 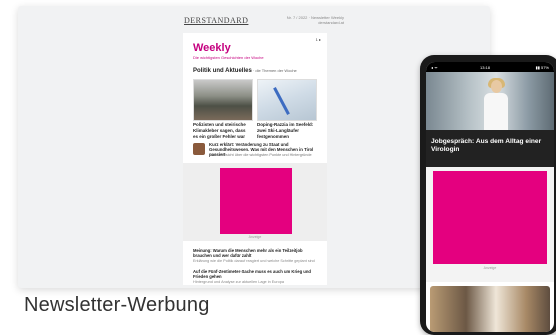 What do you see at coordinates (542, 67) in the screenshot?
I see `status-right: ▮▮ 57%` at bounding box center [542, 67].